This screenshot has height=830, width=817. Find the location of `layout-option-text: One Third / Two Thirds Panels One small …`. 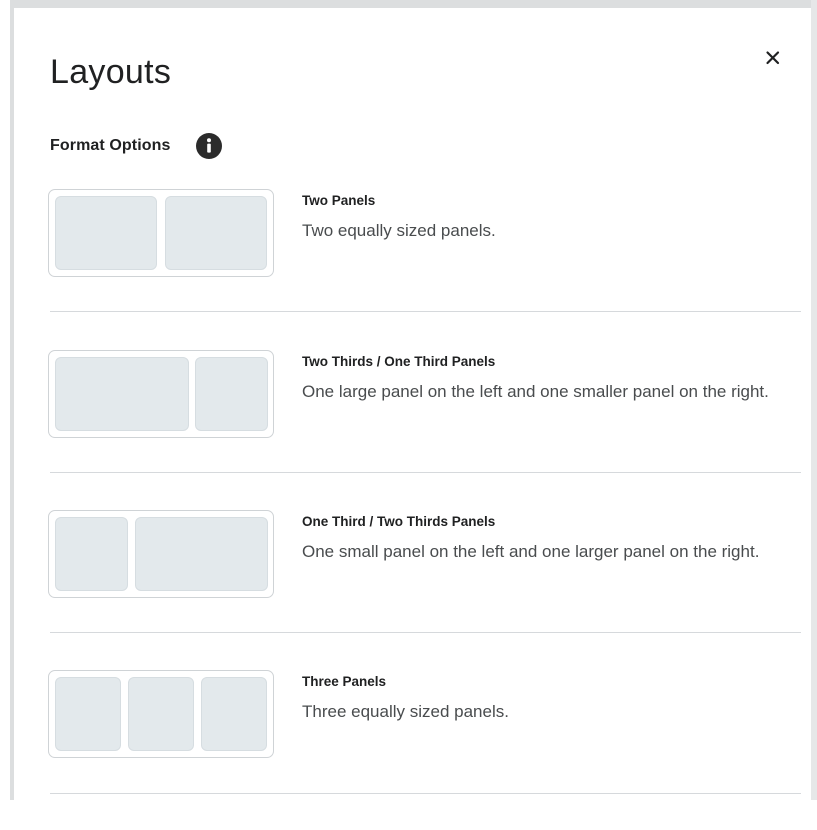

layout-option-text: One Third / Two Thirds Panels One small … is located at coordinates (547, 538).